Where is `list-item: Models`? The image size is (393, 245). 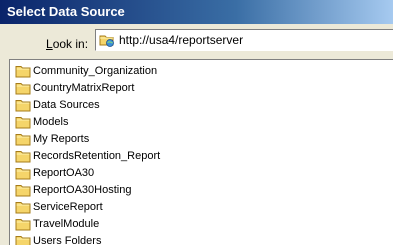 list-item: Models is located at coordinates (41, 122).